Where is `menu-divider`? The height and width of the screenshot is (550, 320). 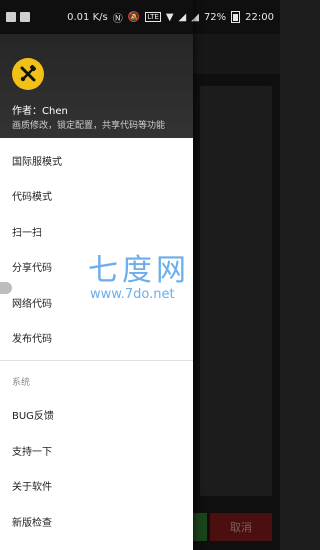 menu-divider is located at coordinates (96, 360).